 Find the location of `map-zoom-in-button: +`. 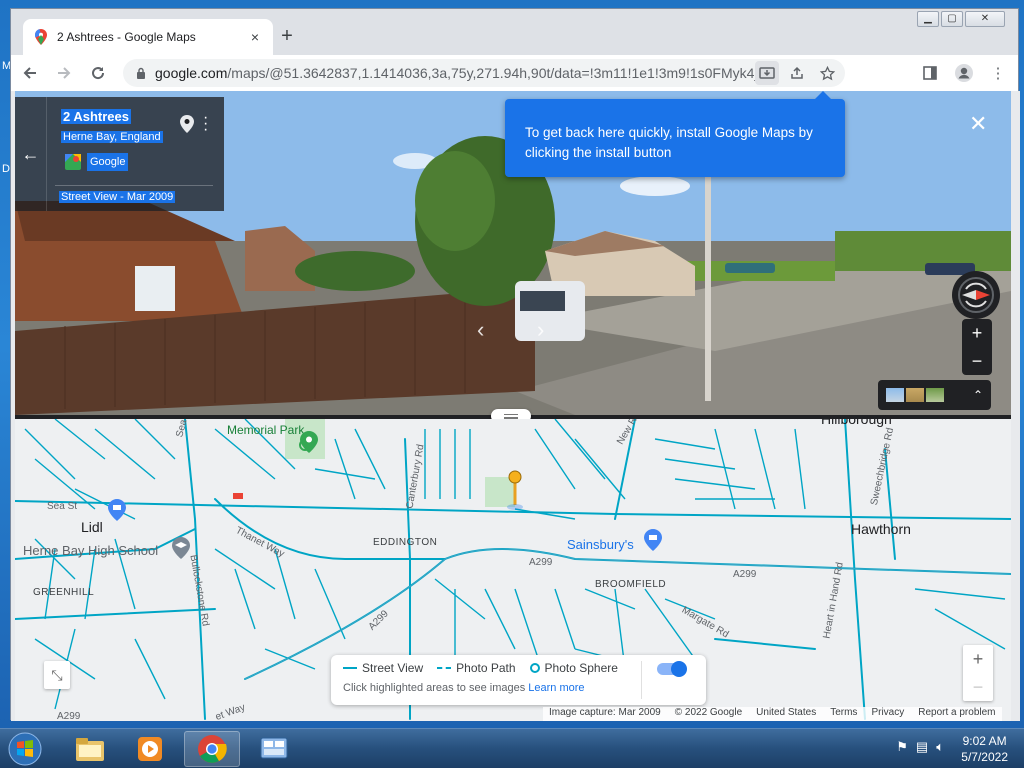

map-zoom-in-button: + is located at coordinates (978, 659).